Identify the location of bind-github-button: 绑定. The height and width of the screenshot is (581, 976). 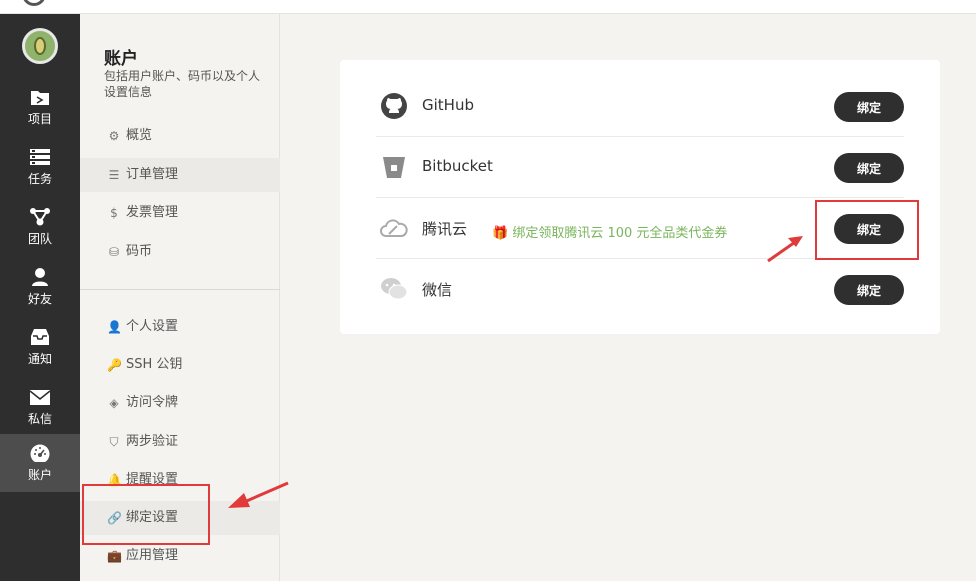
(869, 107).